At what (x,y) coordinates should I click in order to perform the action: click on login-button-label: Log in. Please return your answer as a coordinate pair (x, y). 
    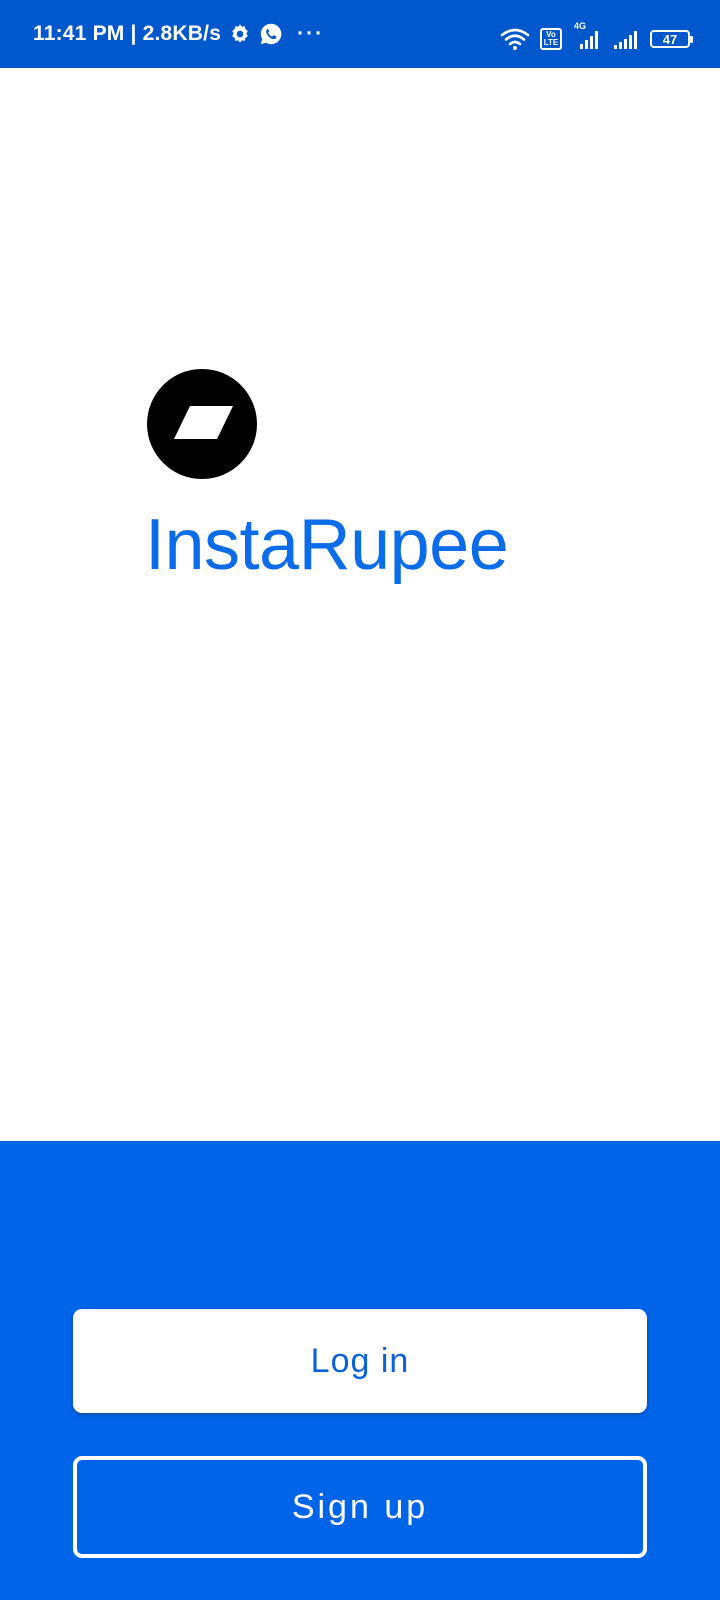
    Looking at the image, I should click on (360, 1360).